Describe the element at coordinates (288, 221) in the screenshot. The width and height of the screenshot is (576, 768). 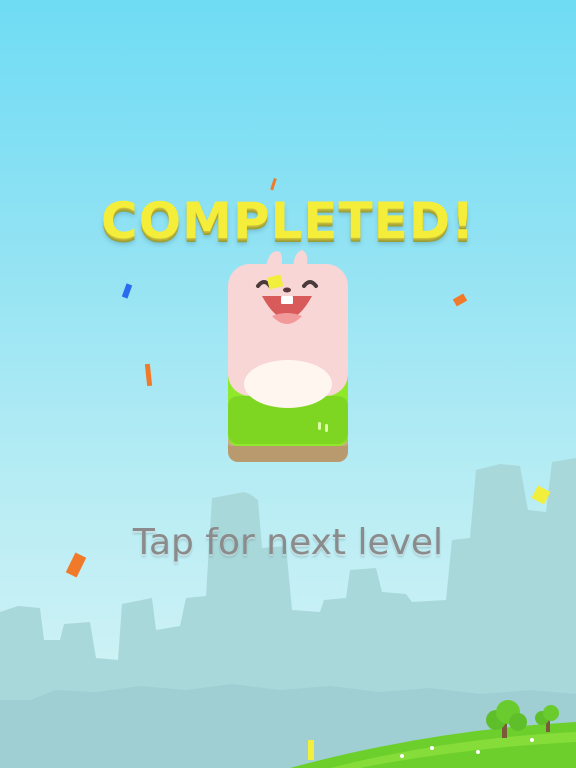
I see `completed-title: COMPLETED!` at that location.